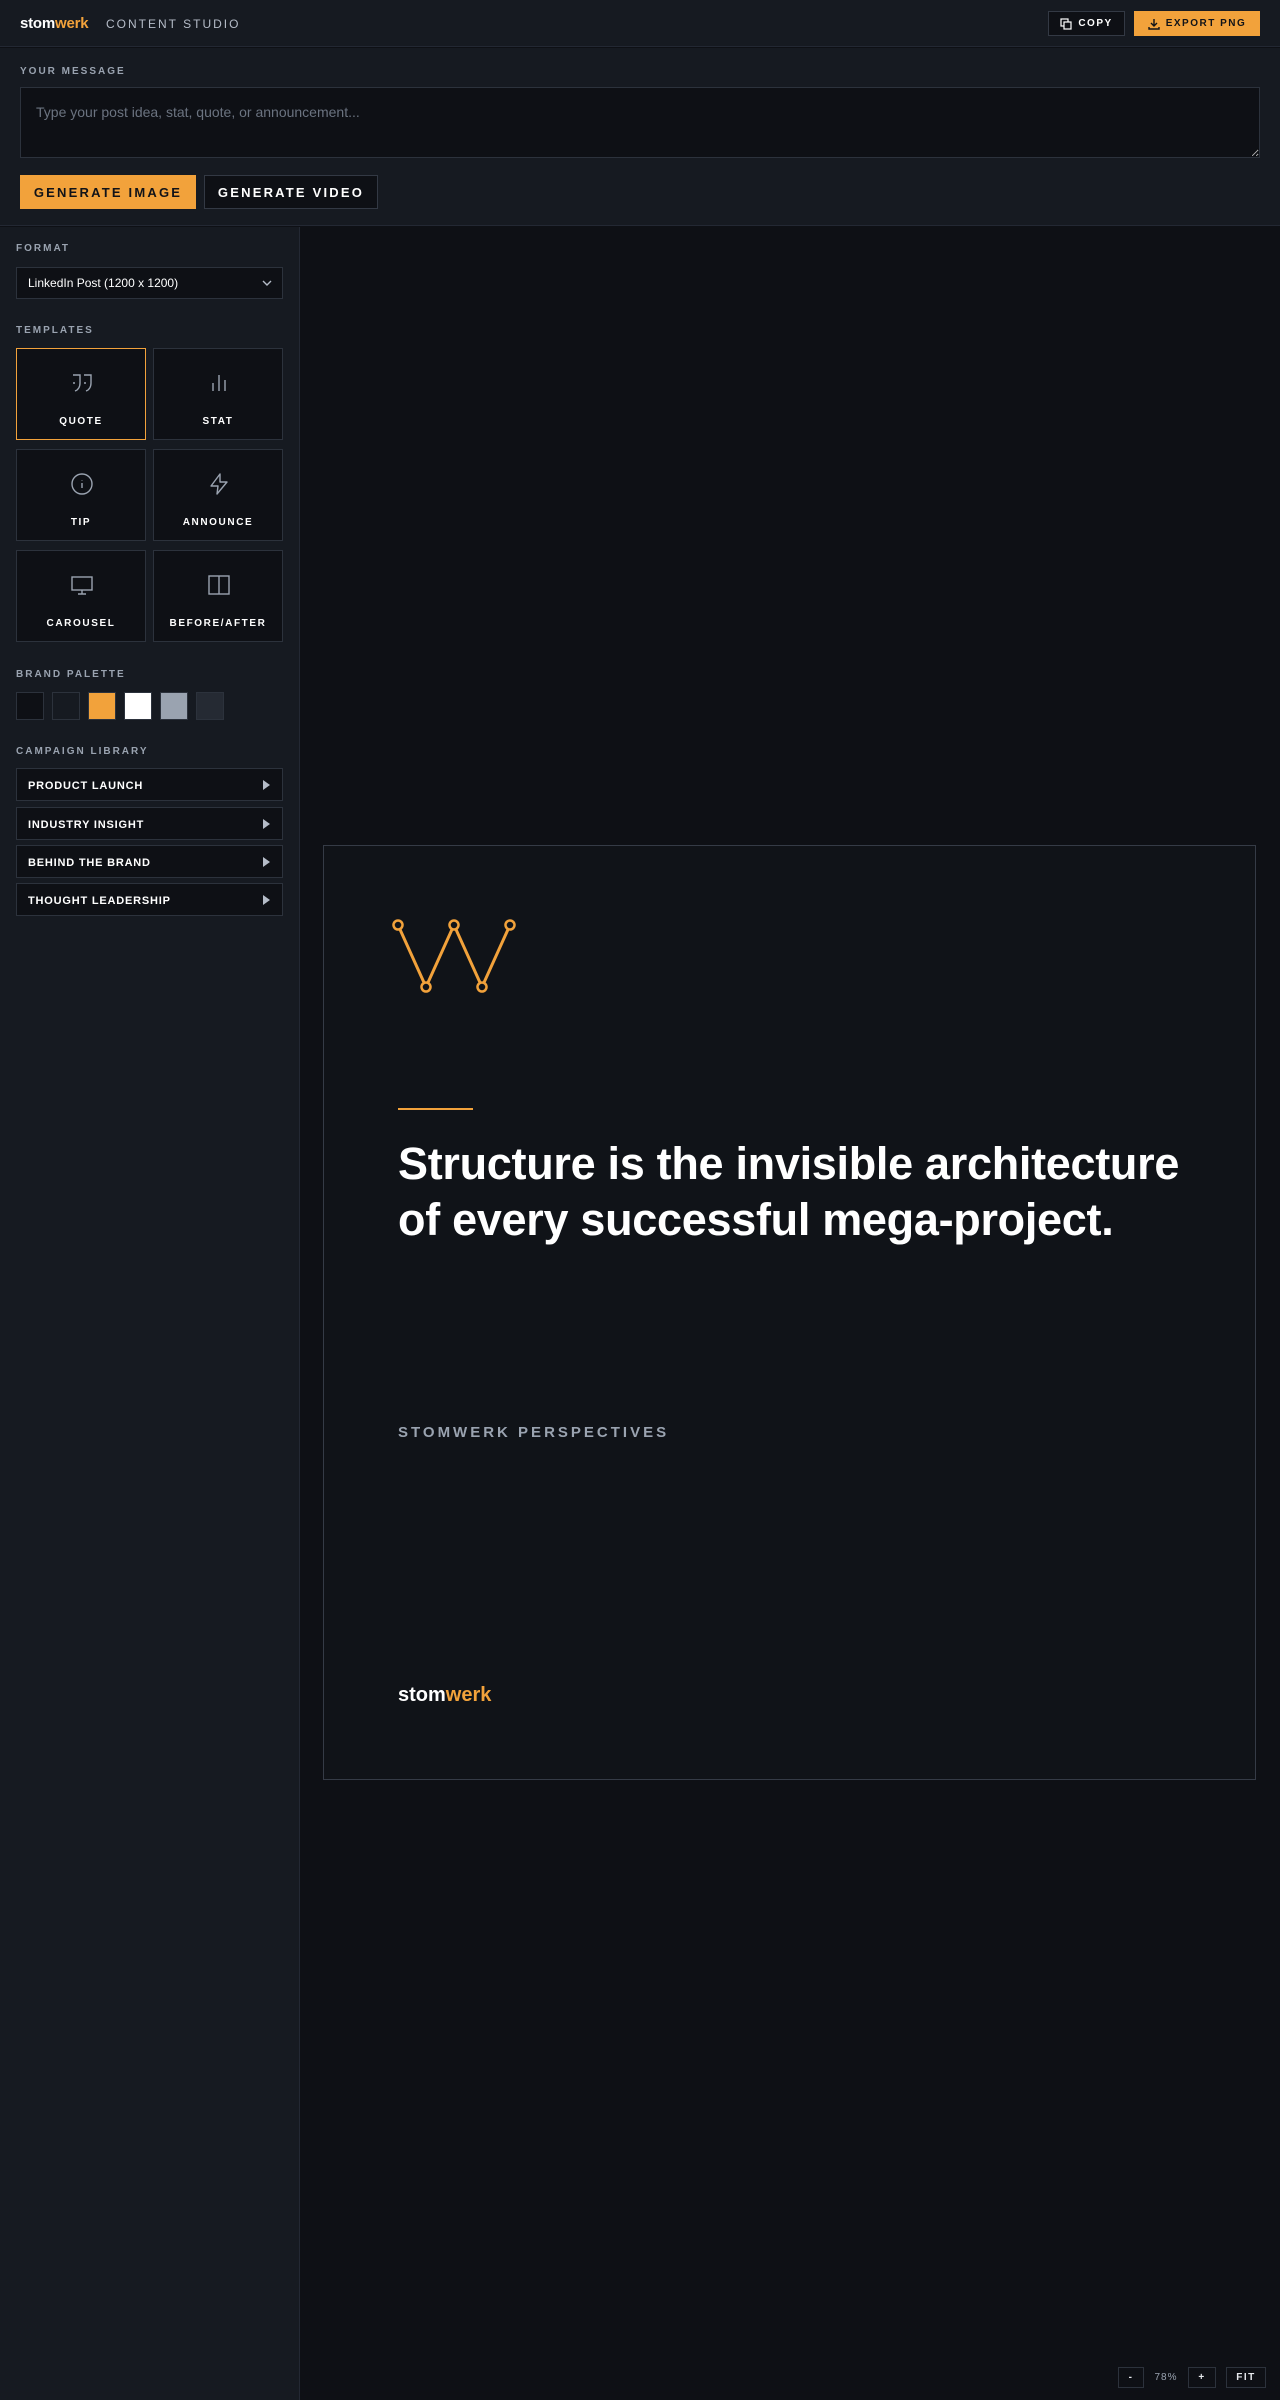  Describe the element at coordinates (81, 623) in the screenshot. I see `template-carousel-label: CAROUSEL` at that location.